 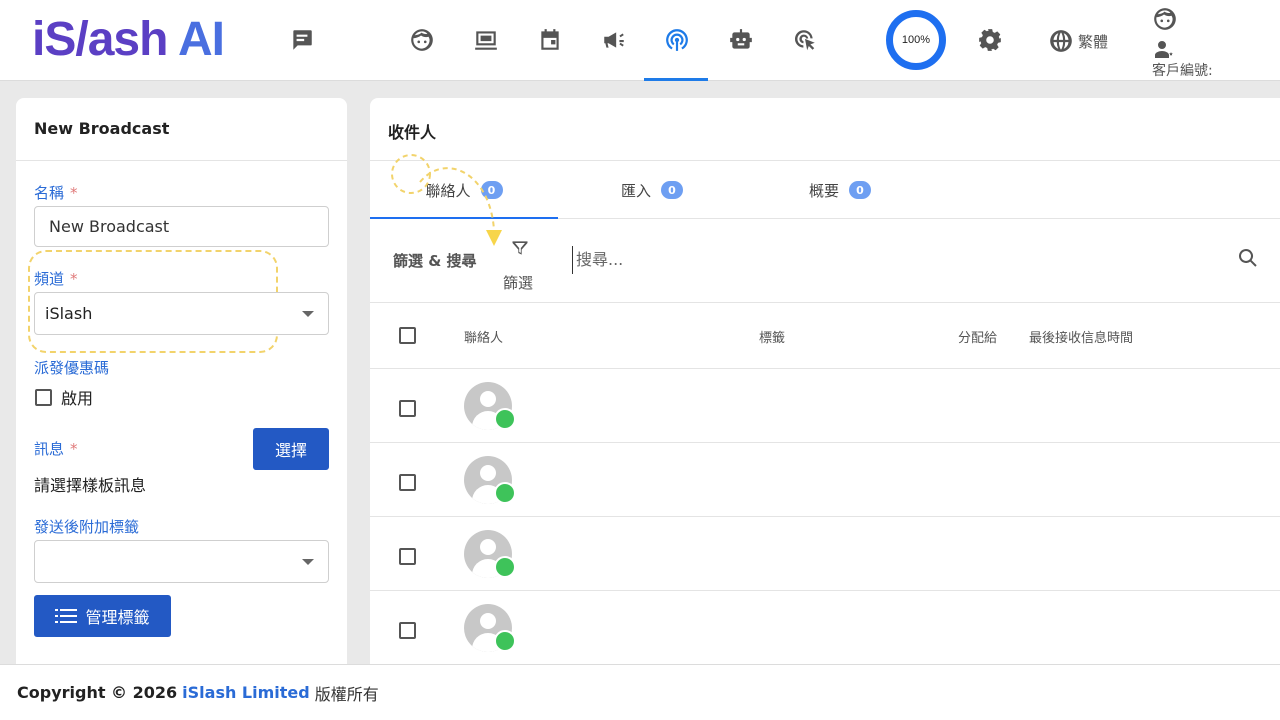 What do you see at coordinates (741, 40) in the screenshot?
I see `robot-icon` at bounding box center [741, 40].